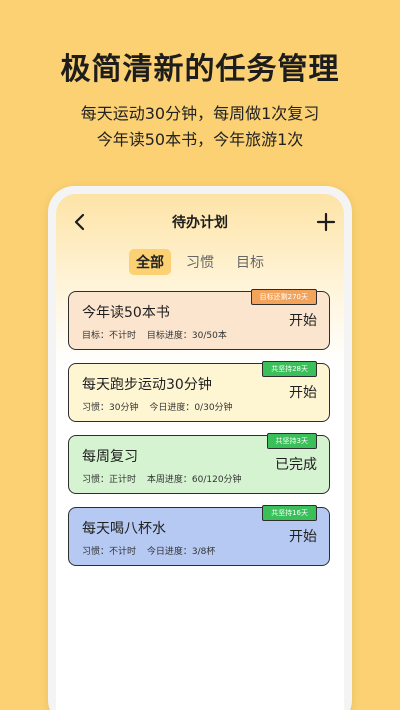 The height and width of the screenshot is (710, 400). I want to click on task-meta-progress: 今日进度：3/8杯, so click(181, 552).